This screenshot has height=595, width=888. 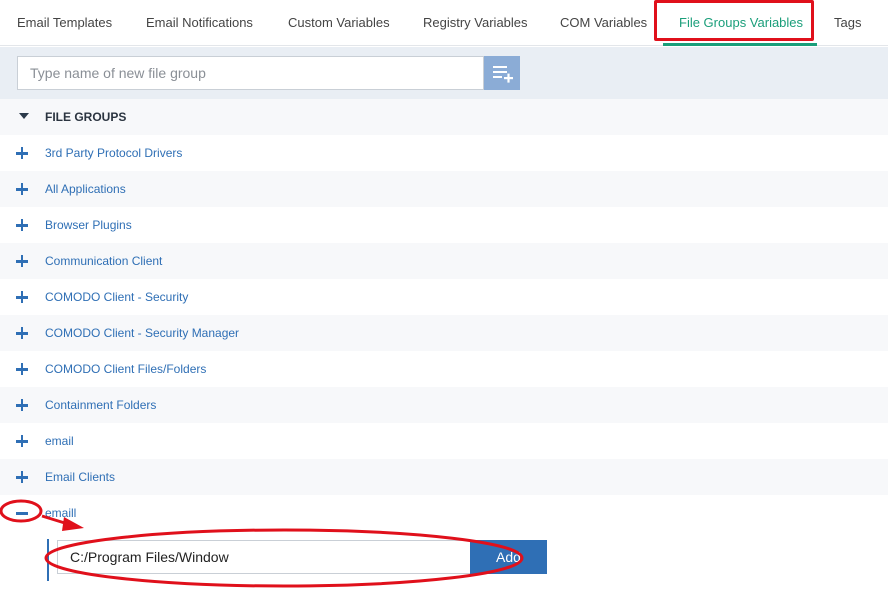 What do you see at coordinates (508, 557) in the screenshot?
I see `add-path-button: Add` at bounding box center [508, 557].